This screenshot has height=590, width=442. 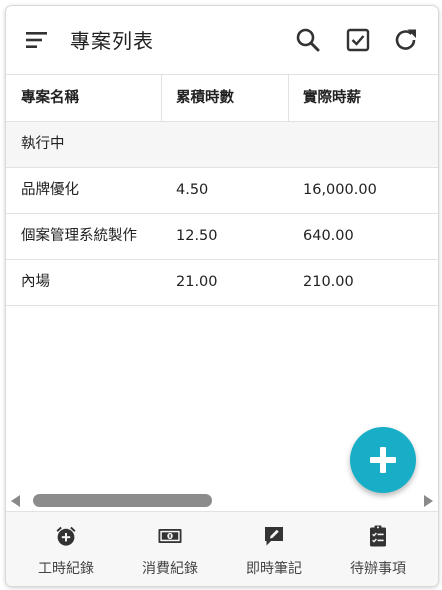 I want to click on table-row: 個案管理系統製作 12.50 640.00, so click(x=222, y=237).